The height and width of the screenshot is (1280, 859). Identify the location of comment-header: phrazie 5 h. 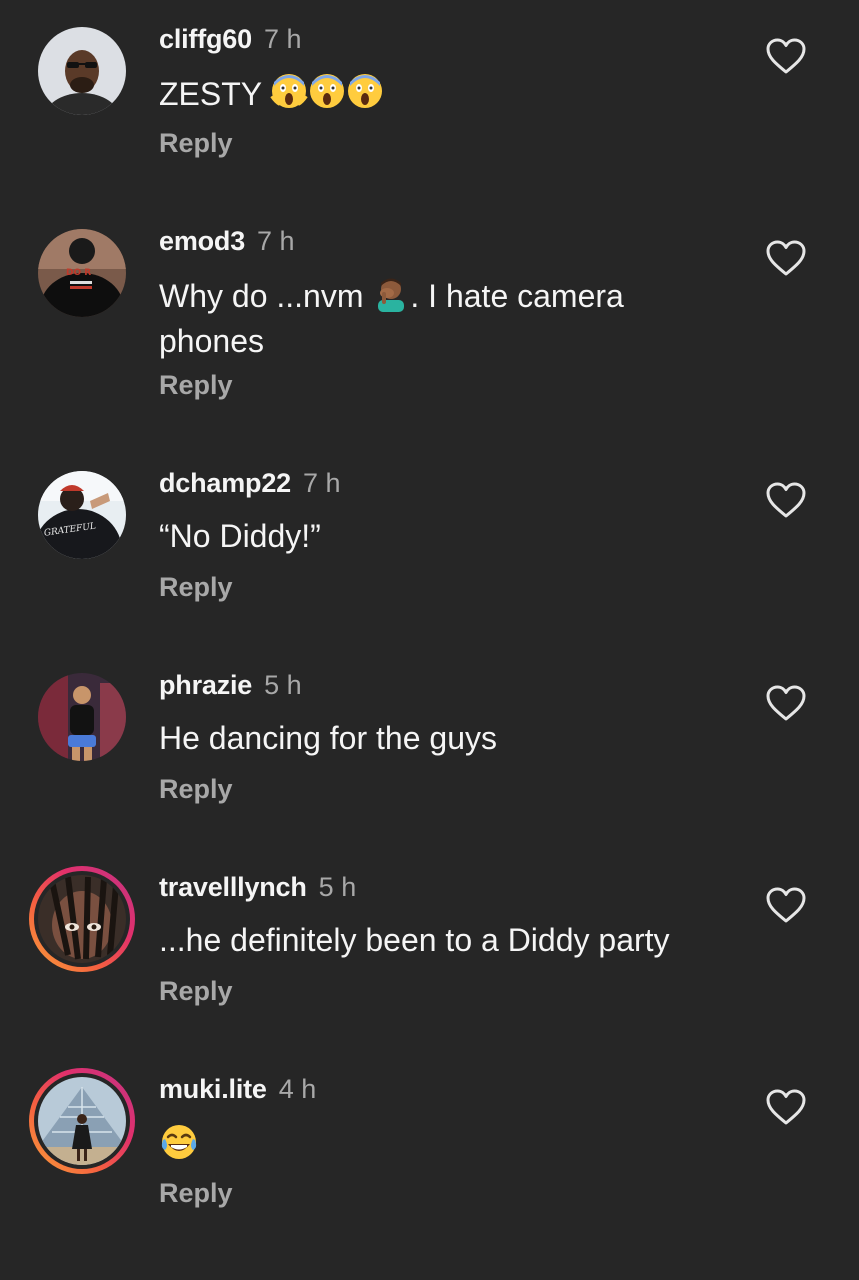
(230, 685).